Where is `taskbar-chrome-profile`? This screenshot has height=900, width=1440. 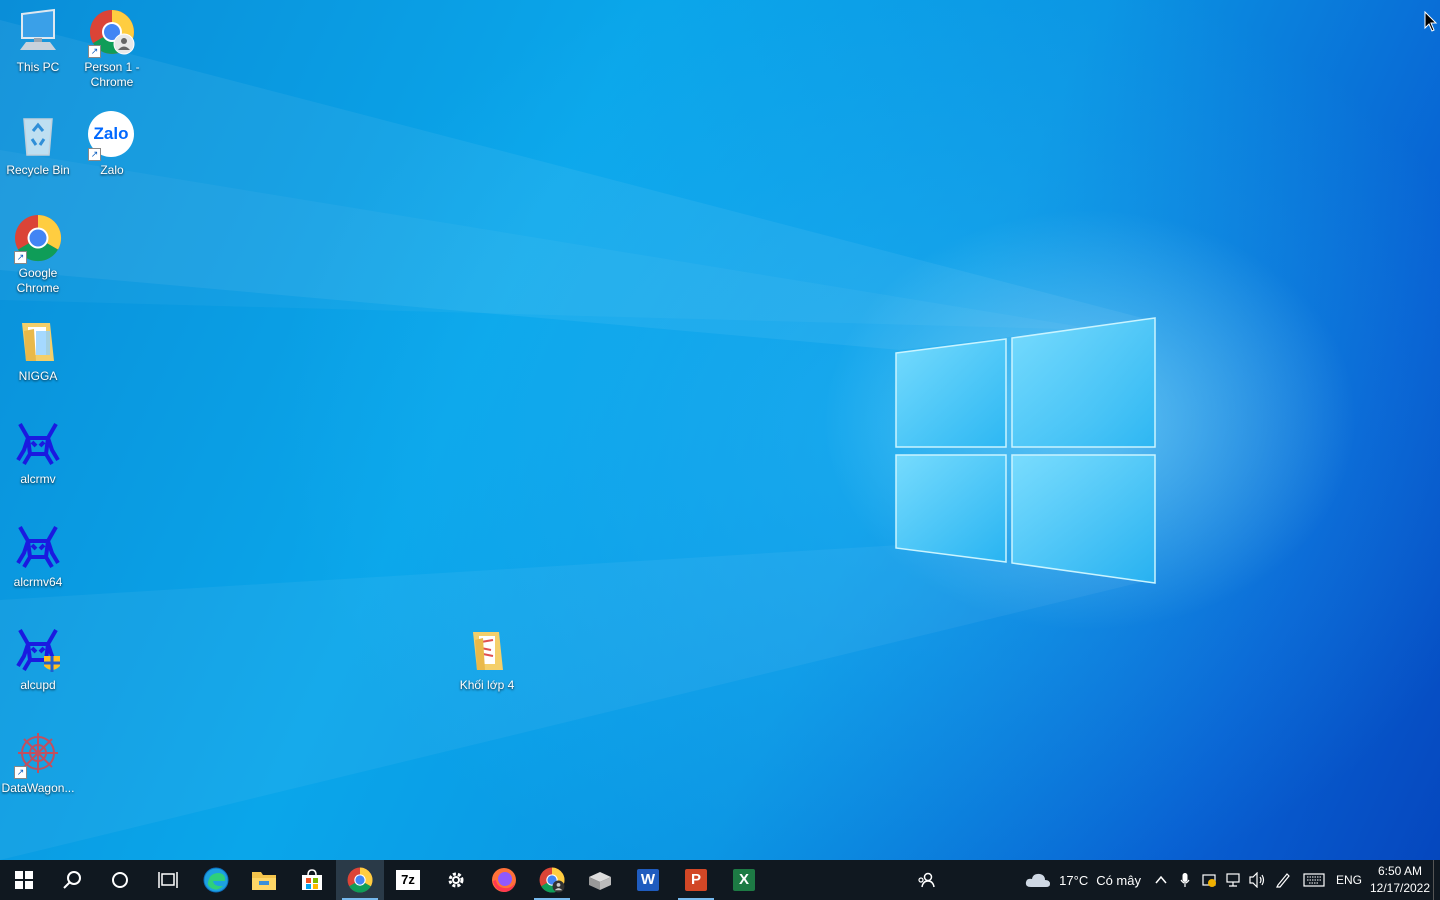 taskbar-chrome-profile is located at coordinates (552, 880).